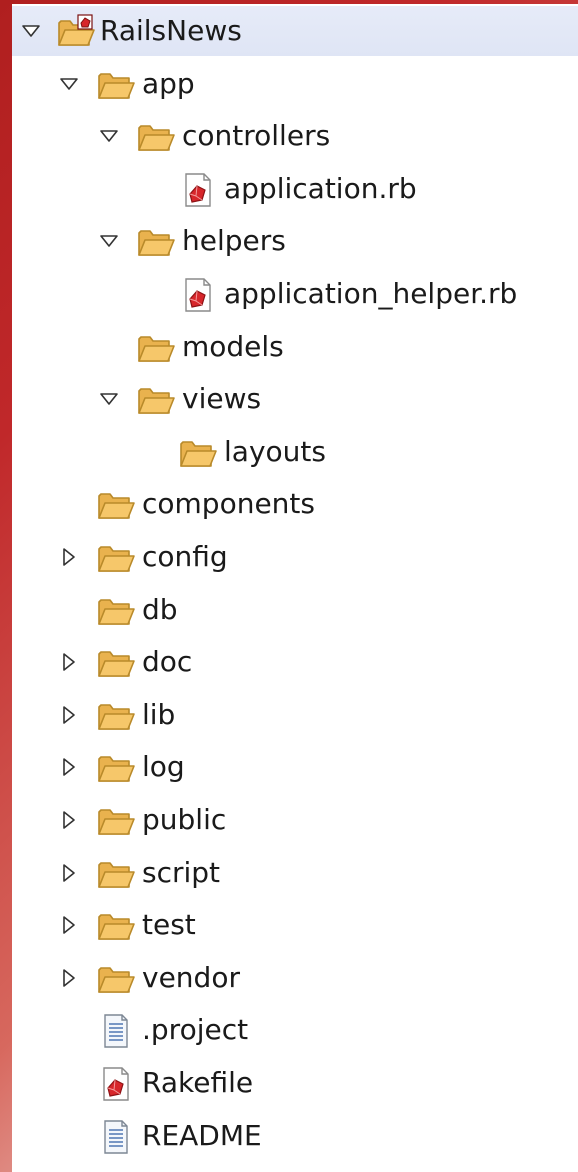 The height and width of the screenshot is (1172, 578). What do you see at coordinates (163, 767) in the screenshot?
I see `tree-item-label: log` at bounding box center [163, 767].